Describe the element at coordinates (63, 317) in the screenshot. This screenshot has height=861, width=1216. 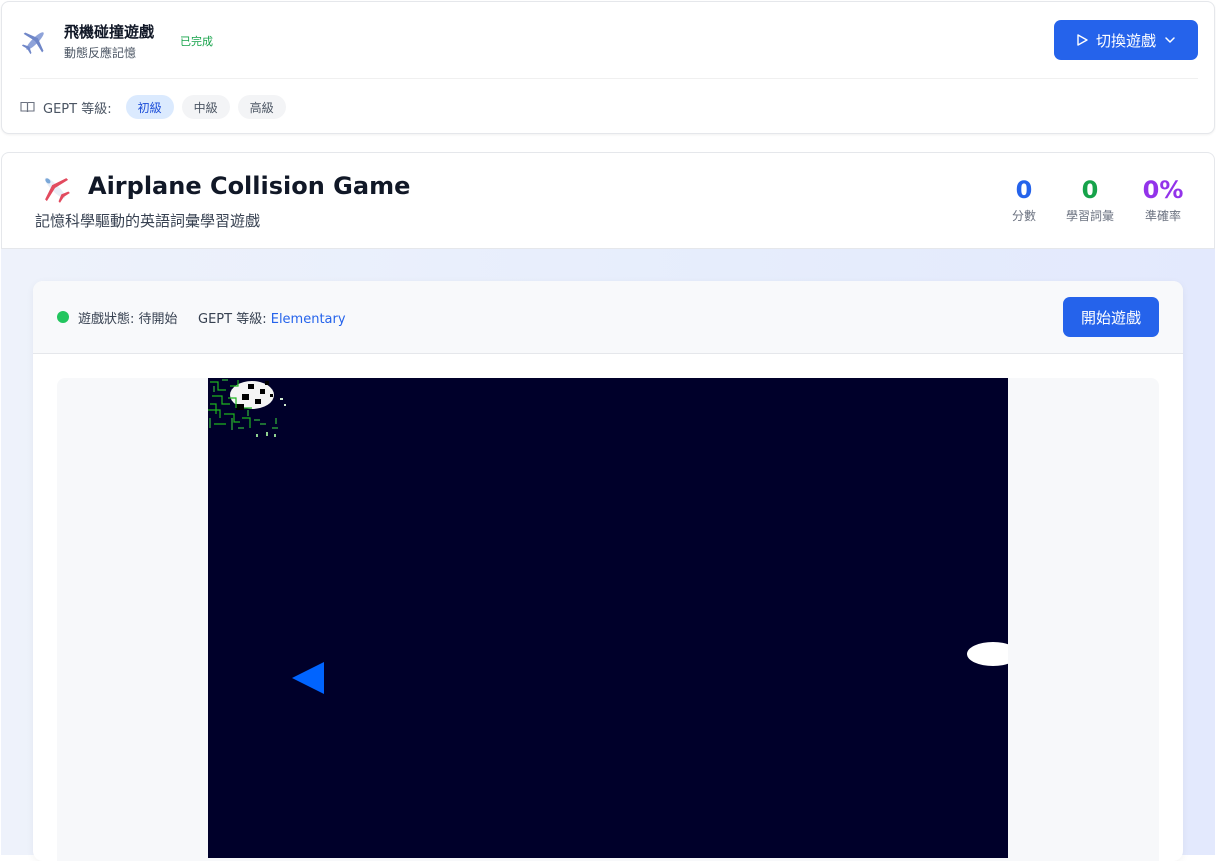
I see `status-dot-icon` at that location.